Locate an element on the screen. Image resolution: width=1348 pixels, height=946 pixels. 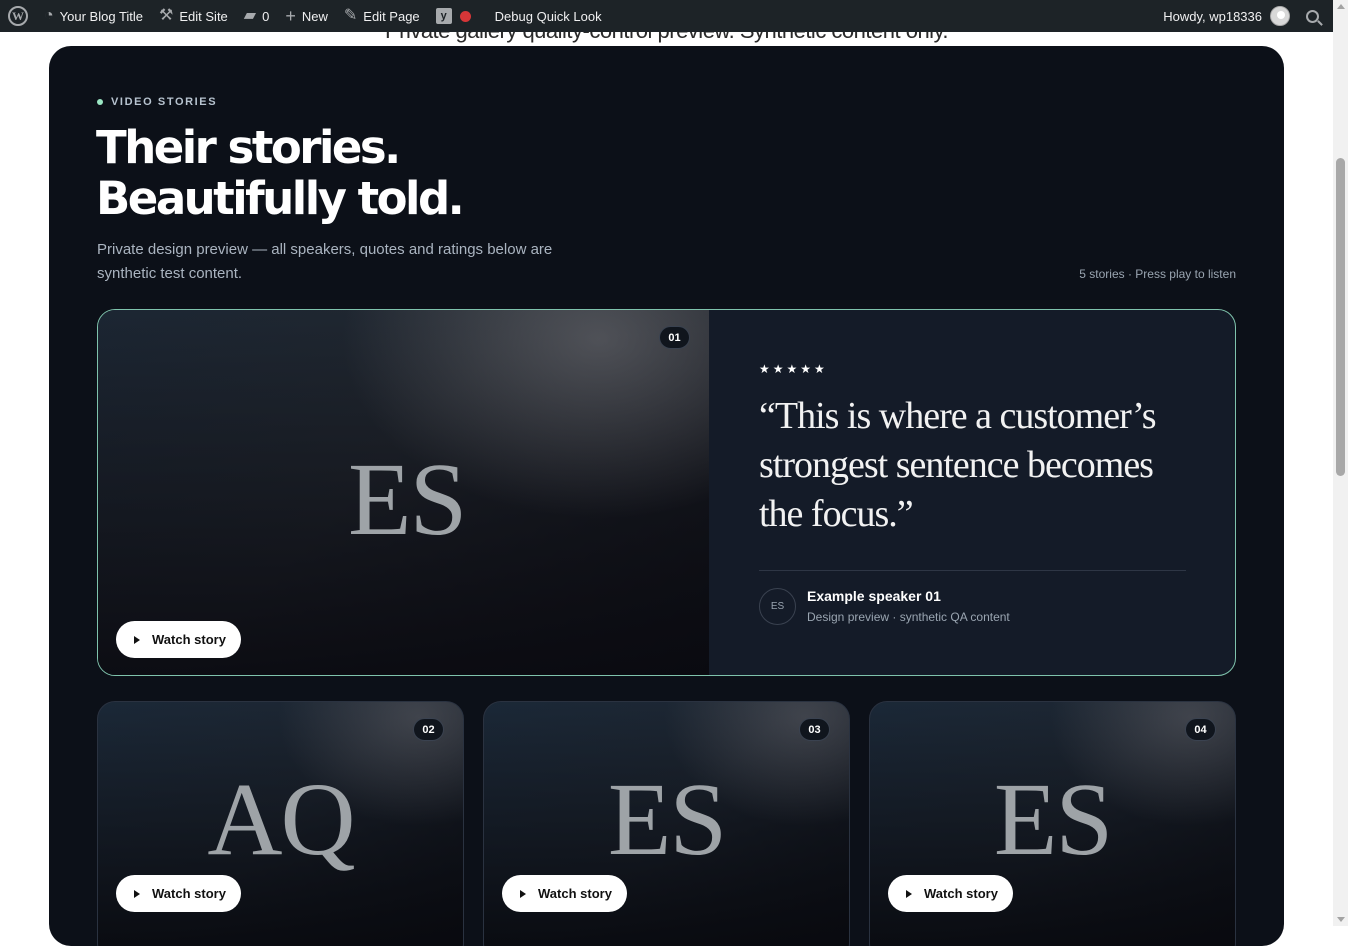
new-content-link: + New is located at coordinates (306, 16).